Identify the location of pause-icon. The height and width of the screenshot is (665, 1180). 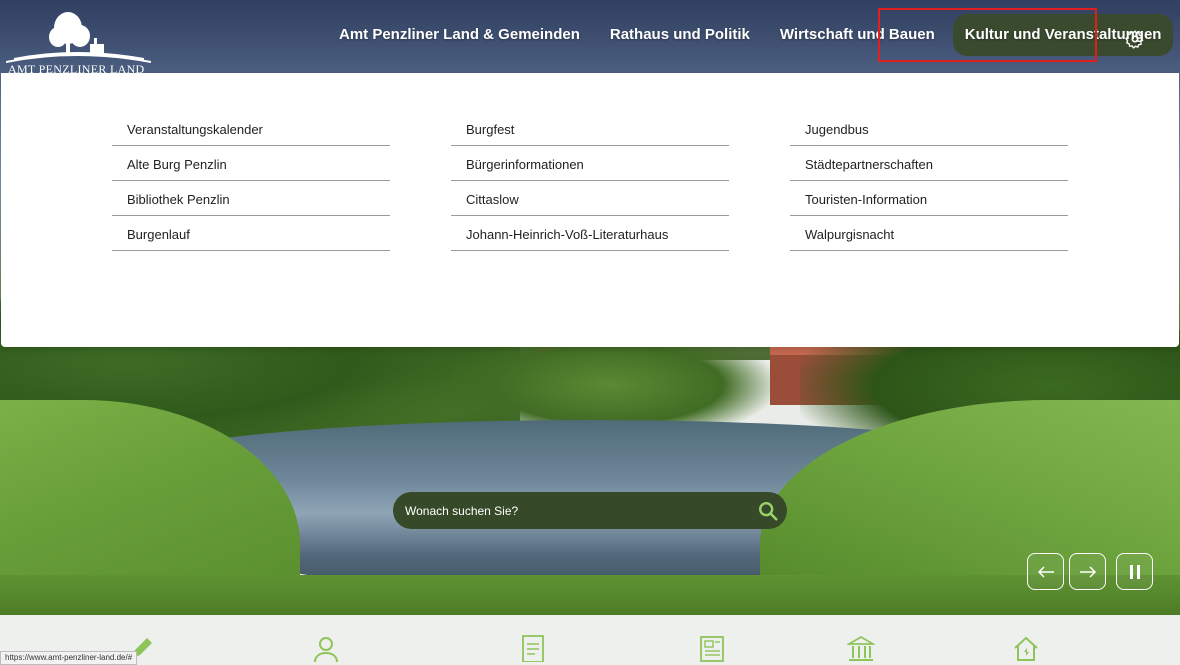
(1134, 571).